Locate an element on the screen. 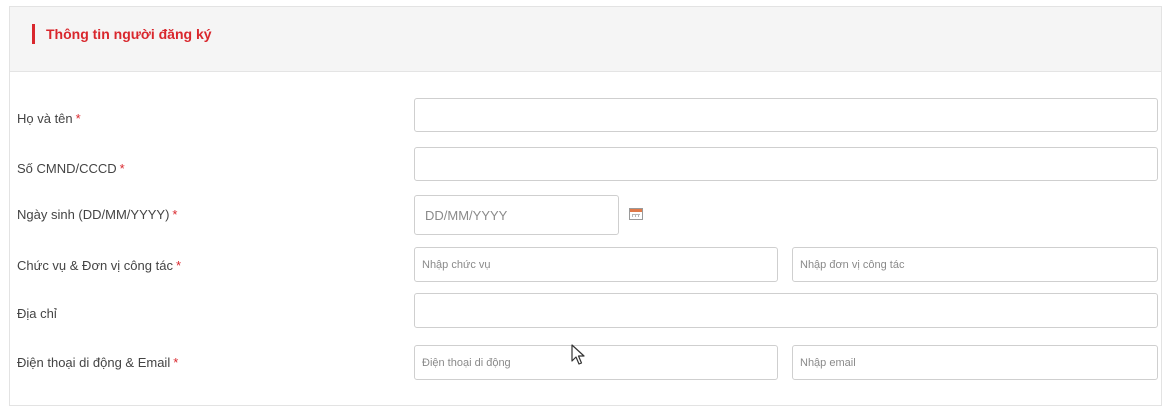 This screenshot has height=410, width=1175. position-input is located at coordinates (596, 264).